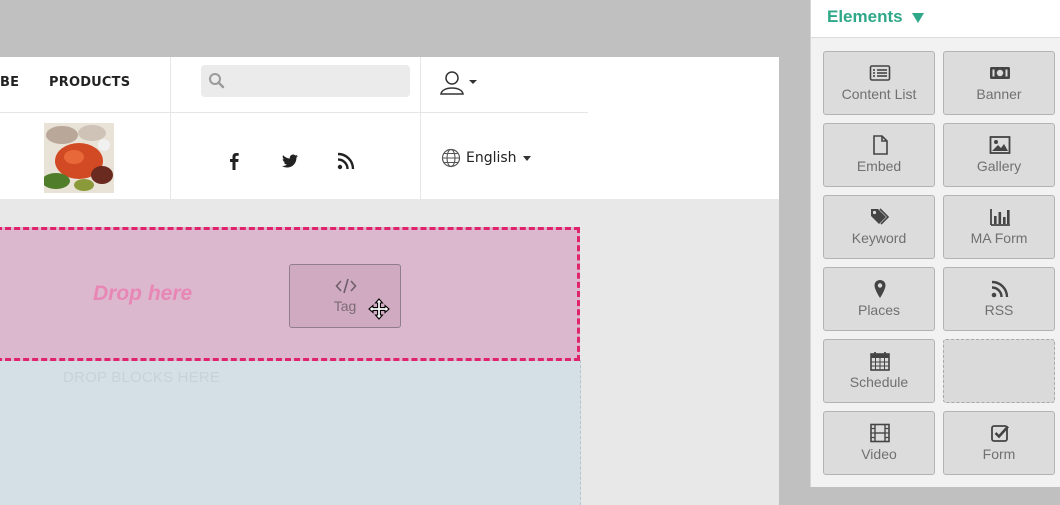 Image resolution: width=1060 pixels, height=505 pixels. What do you see at coordinates (491, 158) in the screenshot?
I see `language-label: English` at bounding box center [491, 158].